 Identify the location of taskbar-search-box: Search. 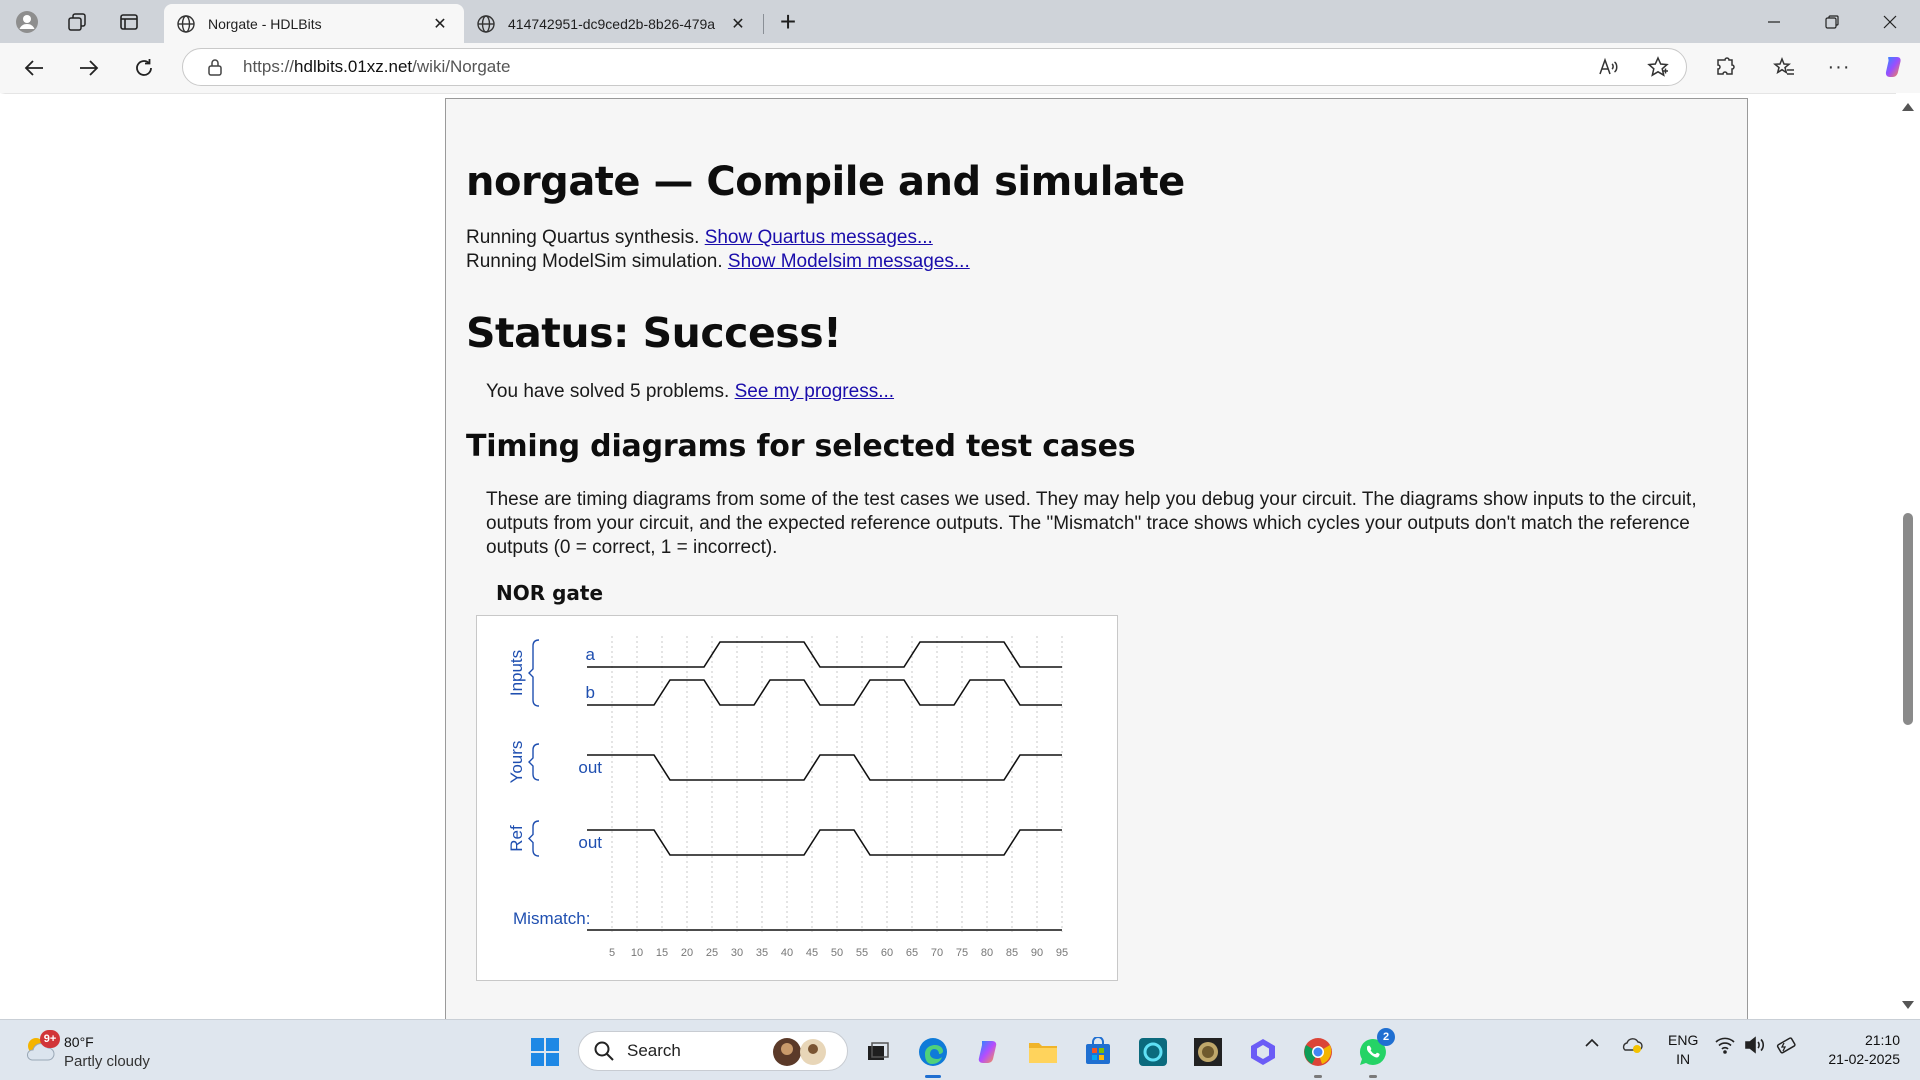
(713, 1051).